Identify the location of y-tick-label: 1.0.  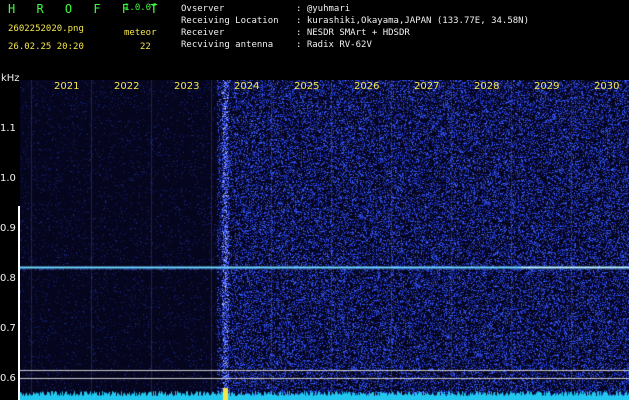
(8, 178).